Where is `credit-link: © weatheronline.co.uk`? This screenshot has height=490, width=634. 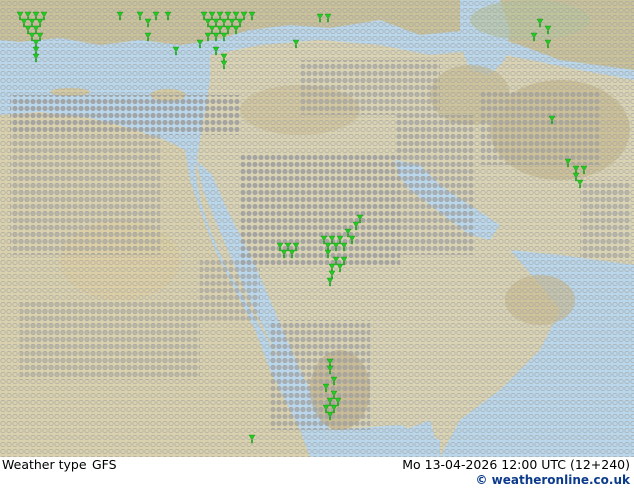
credit-link: © weatheronline.co.uk is located at coordinates (552, 480).